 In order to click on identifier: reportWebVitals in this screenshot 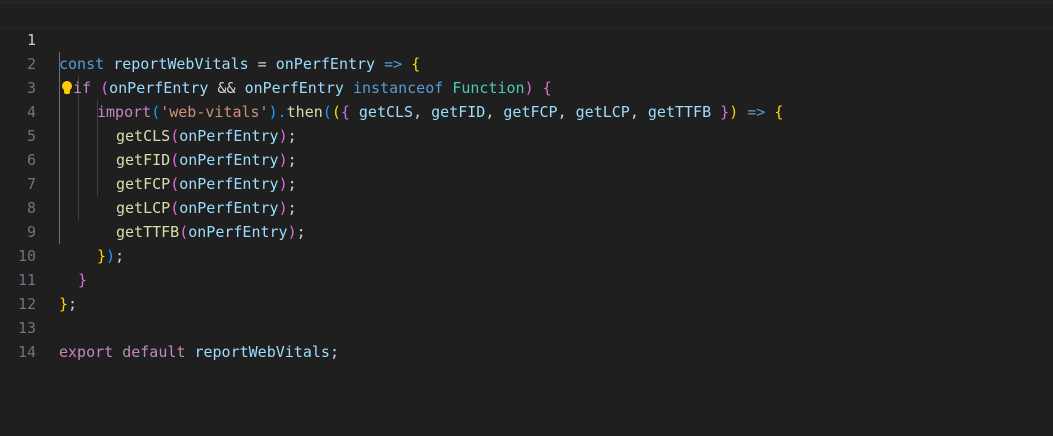, I will do `click(262, 352)`.